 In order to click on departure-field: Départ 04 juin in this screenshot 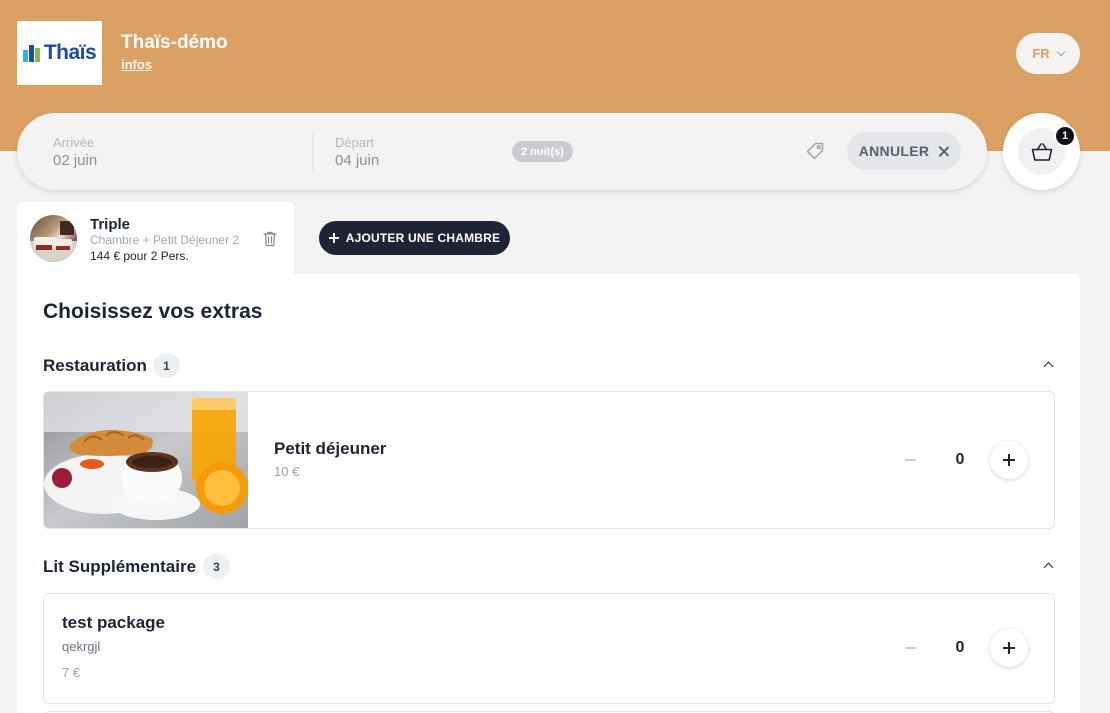, I will do `click(409, 152)`.